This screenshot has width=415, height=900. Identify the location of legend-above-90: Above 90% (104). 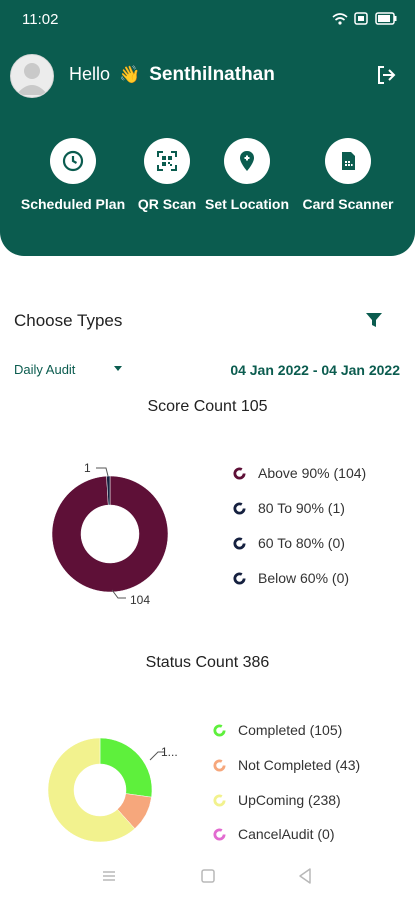
(299, 473).